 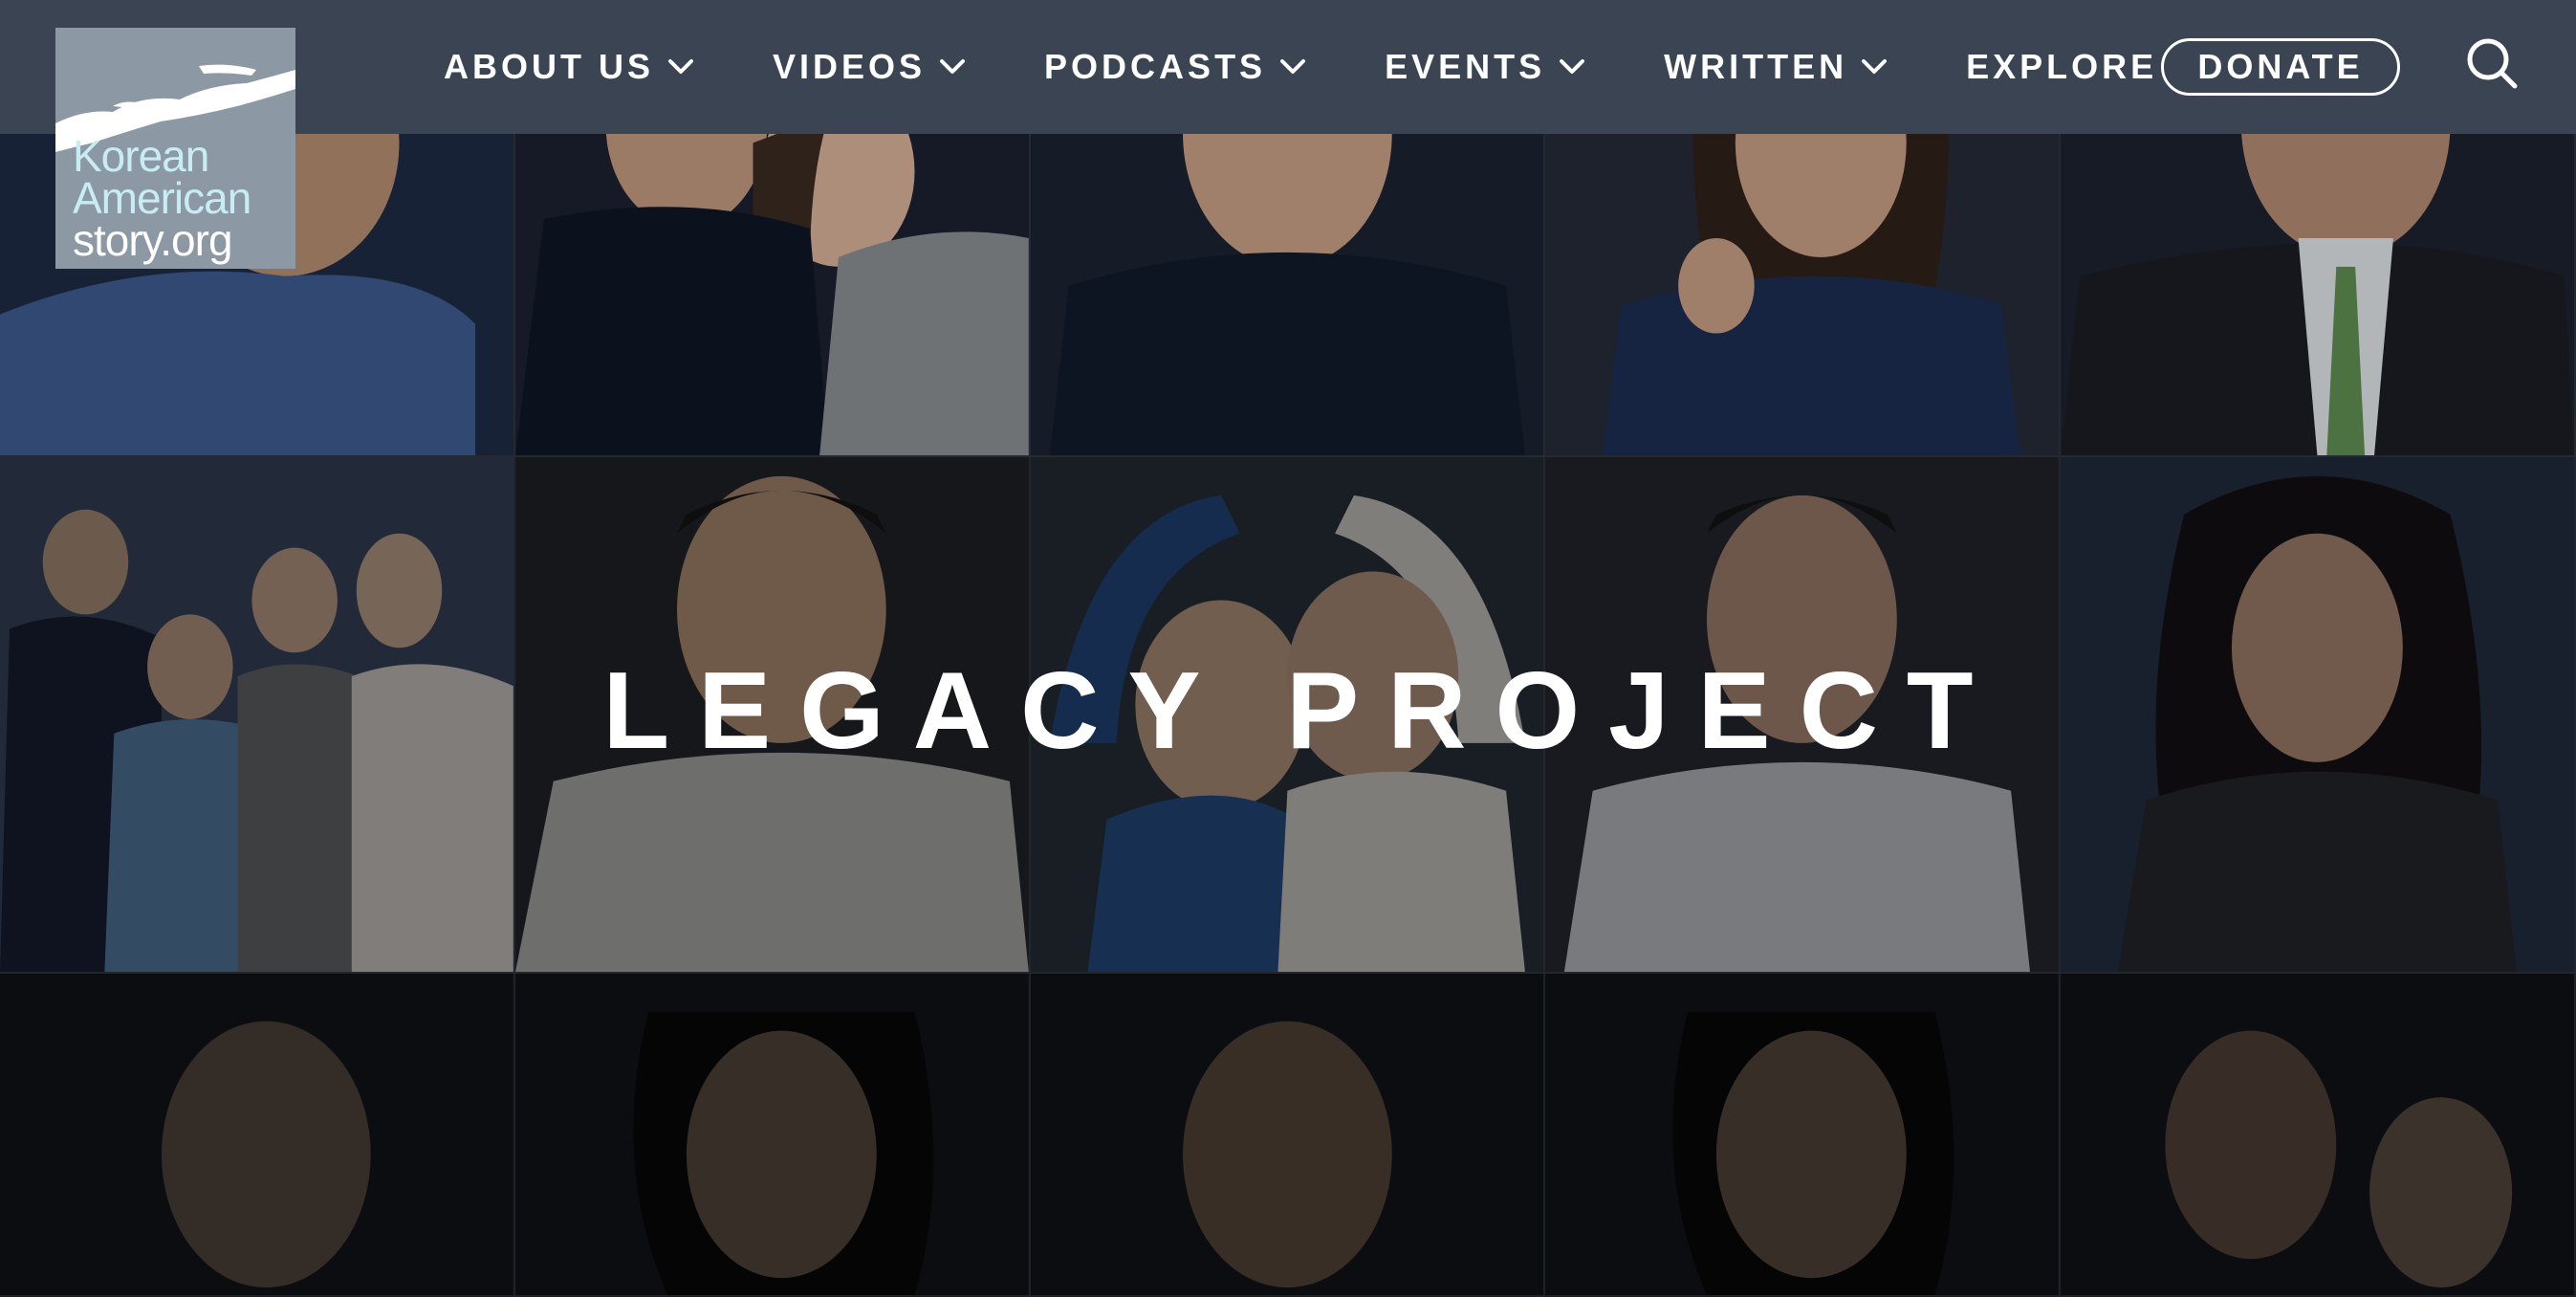 I want to click on nav-item-label: WRITTEN, so click(x=1756, y=66).